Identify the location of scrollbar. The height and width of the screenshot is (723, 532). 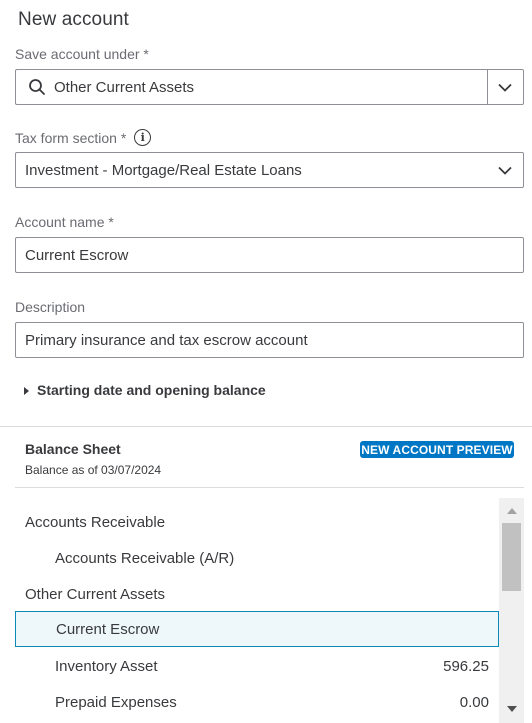
(511, 610).